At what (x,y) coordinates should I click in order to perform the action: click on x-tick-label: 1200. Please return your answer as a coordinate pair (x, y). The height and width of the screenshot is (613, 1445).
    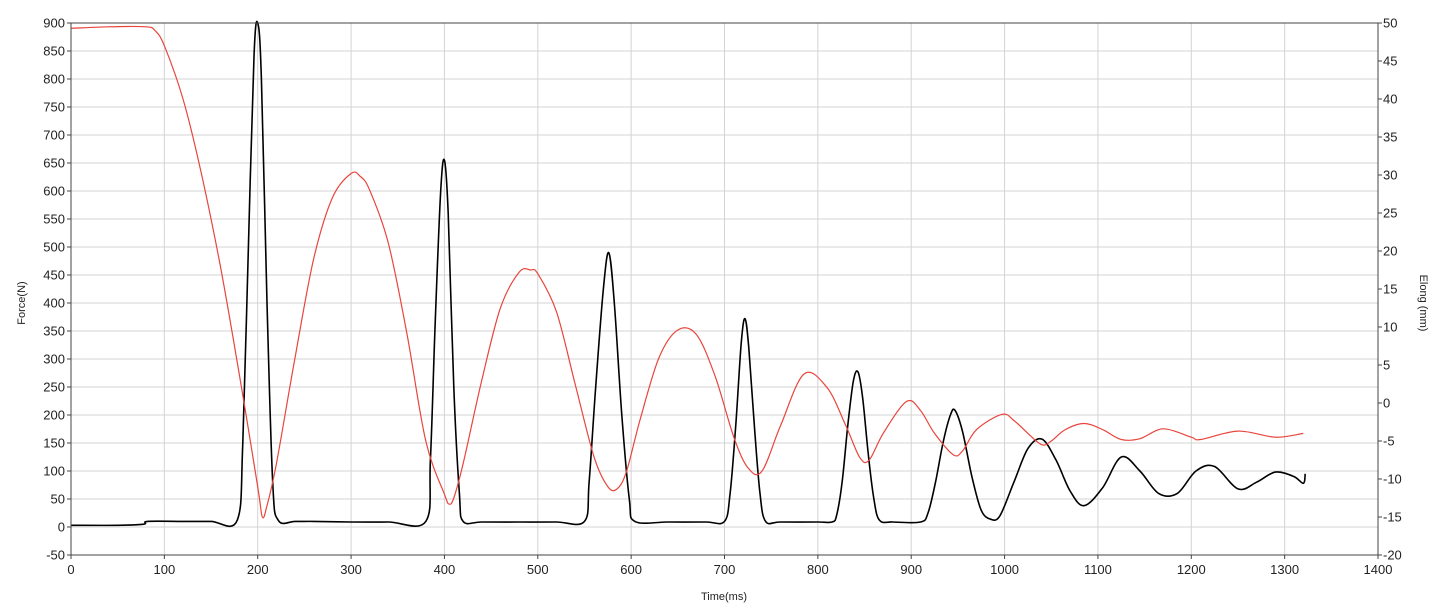
    Looking at the image, I should click on (1191, 569).